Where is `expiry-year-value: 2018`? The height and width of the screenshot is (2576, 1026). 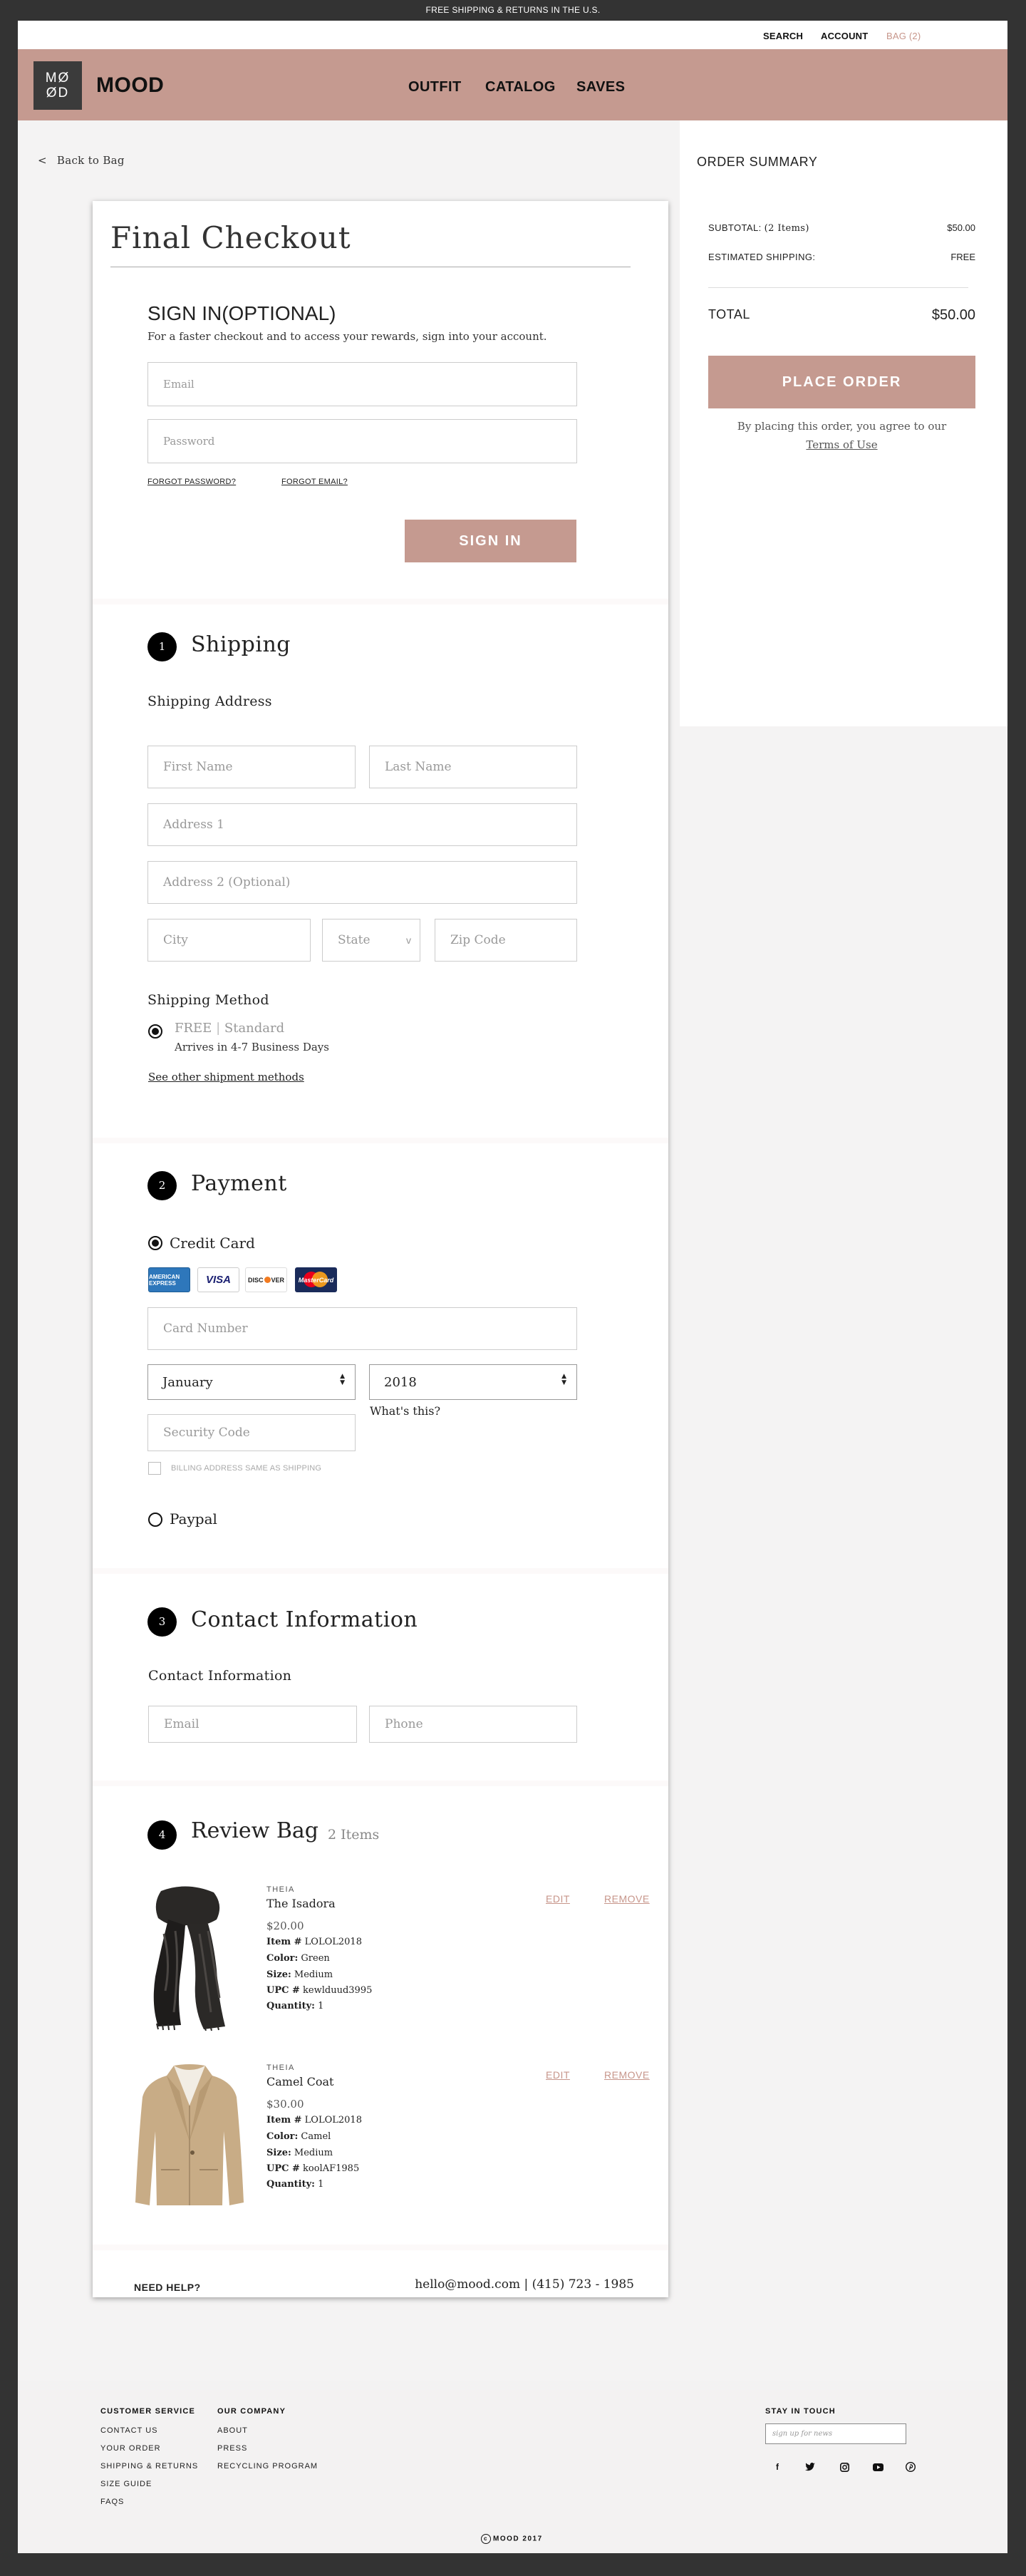 expiry-year-value: 2018 is located at coordinates (400, 1382).